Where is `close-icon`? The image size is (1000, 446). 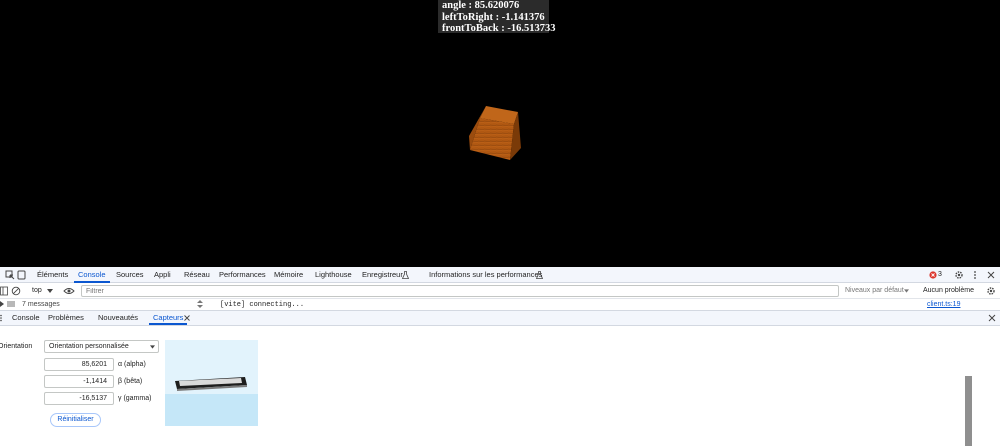
close-icon is located at coordinates (991, 275).